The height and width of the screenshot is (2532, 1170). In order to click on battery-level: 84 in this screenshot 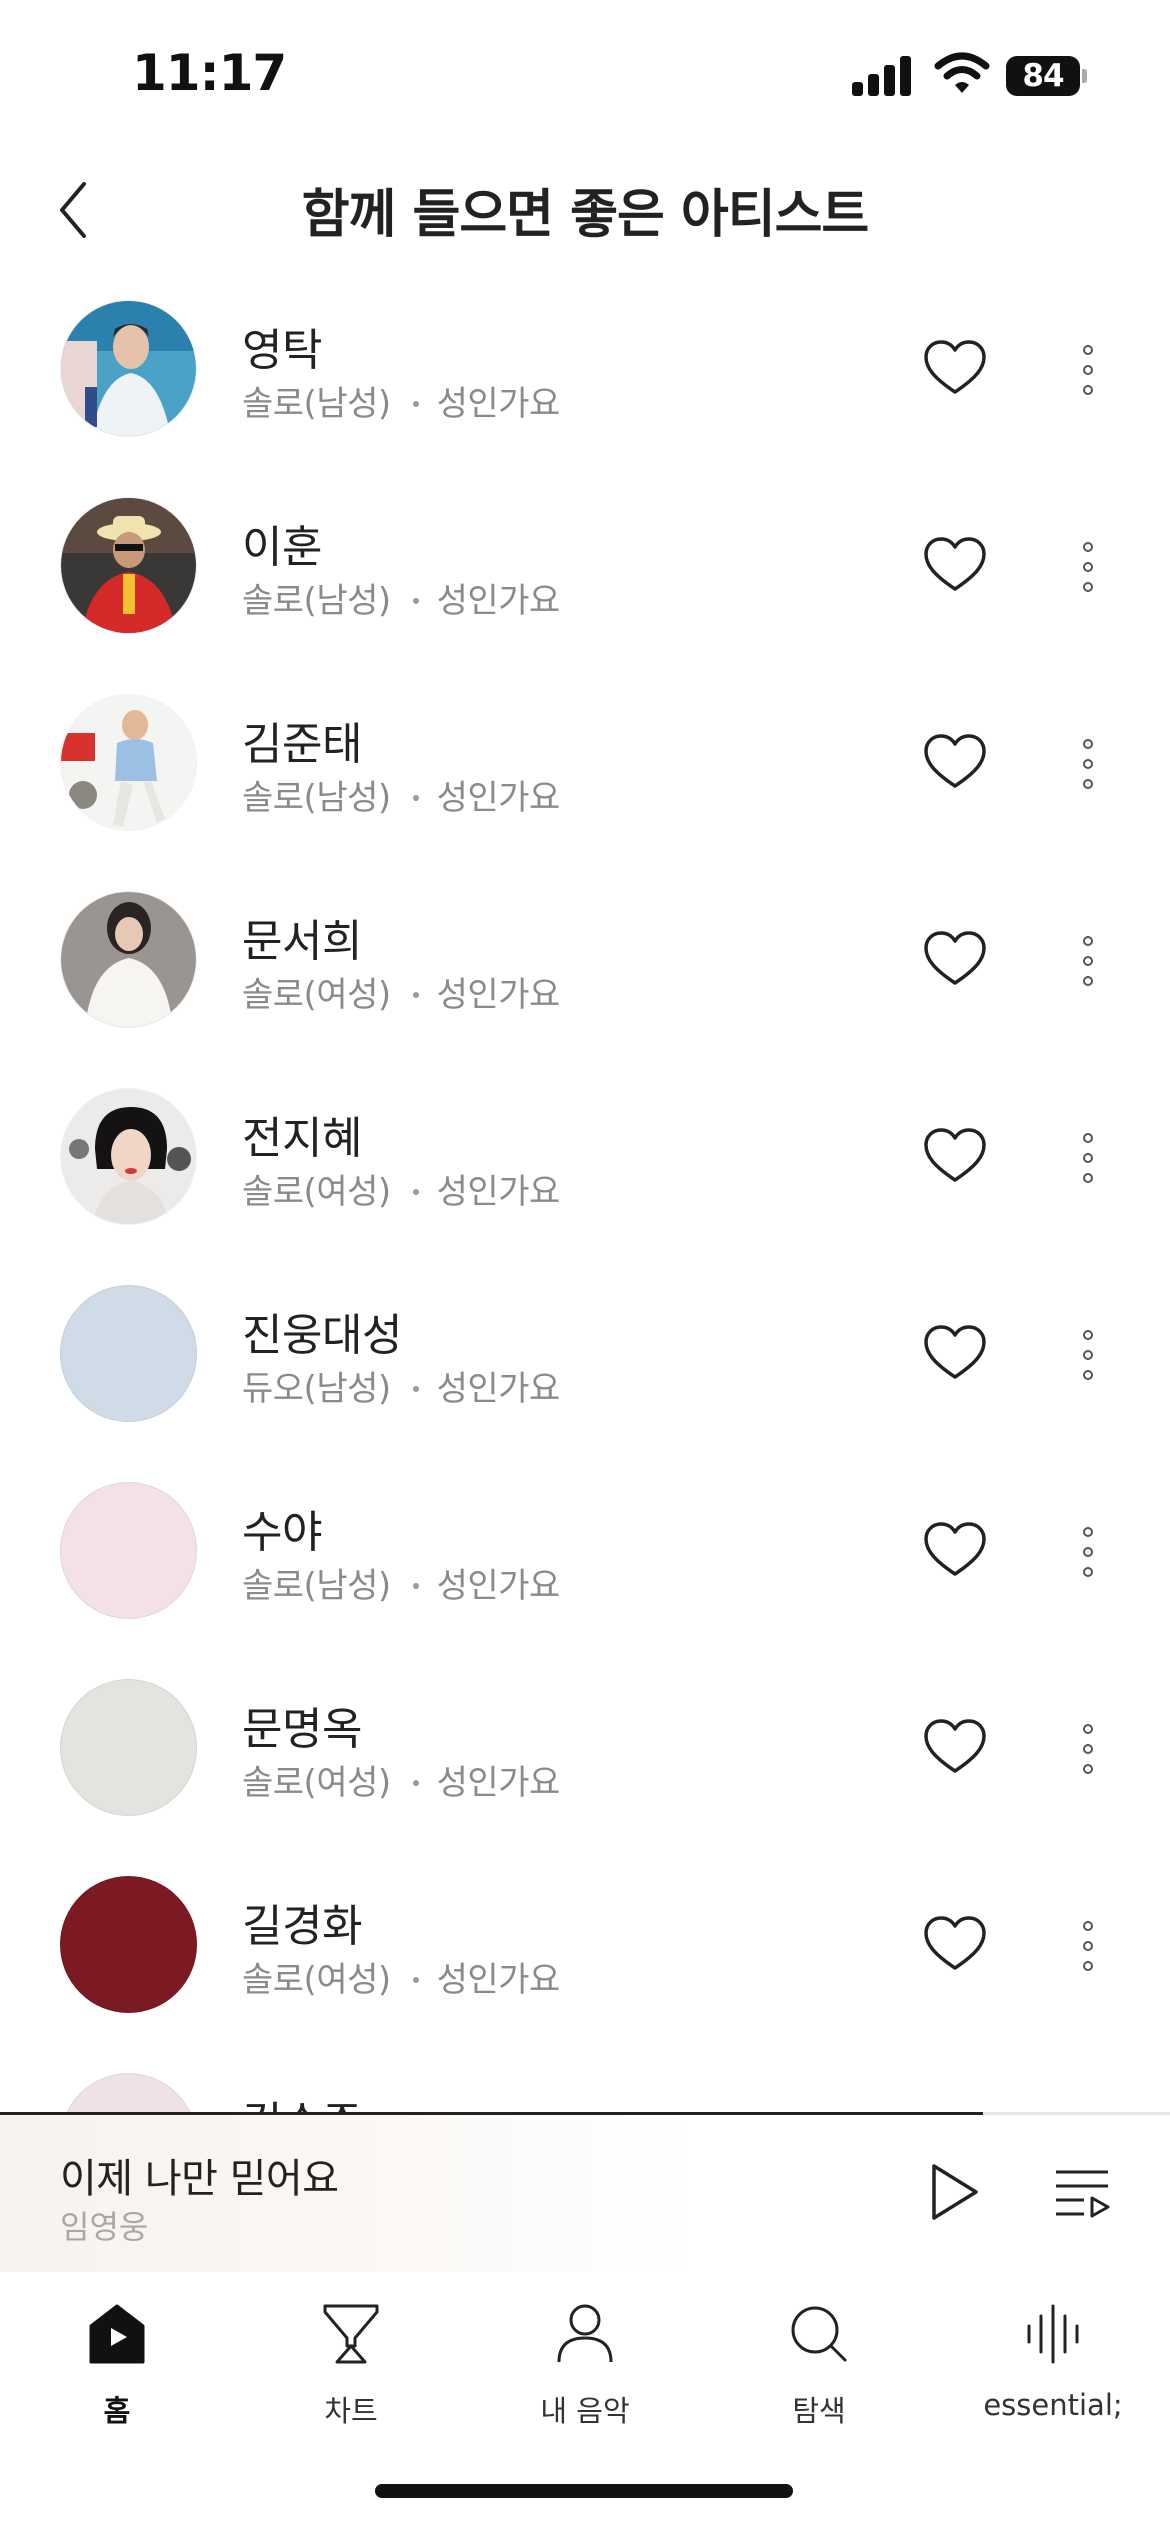, I will do `click(1043, 76)`.